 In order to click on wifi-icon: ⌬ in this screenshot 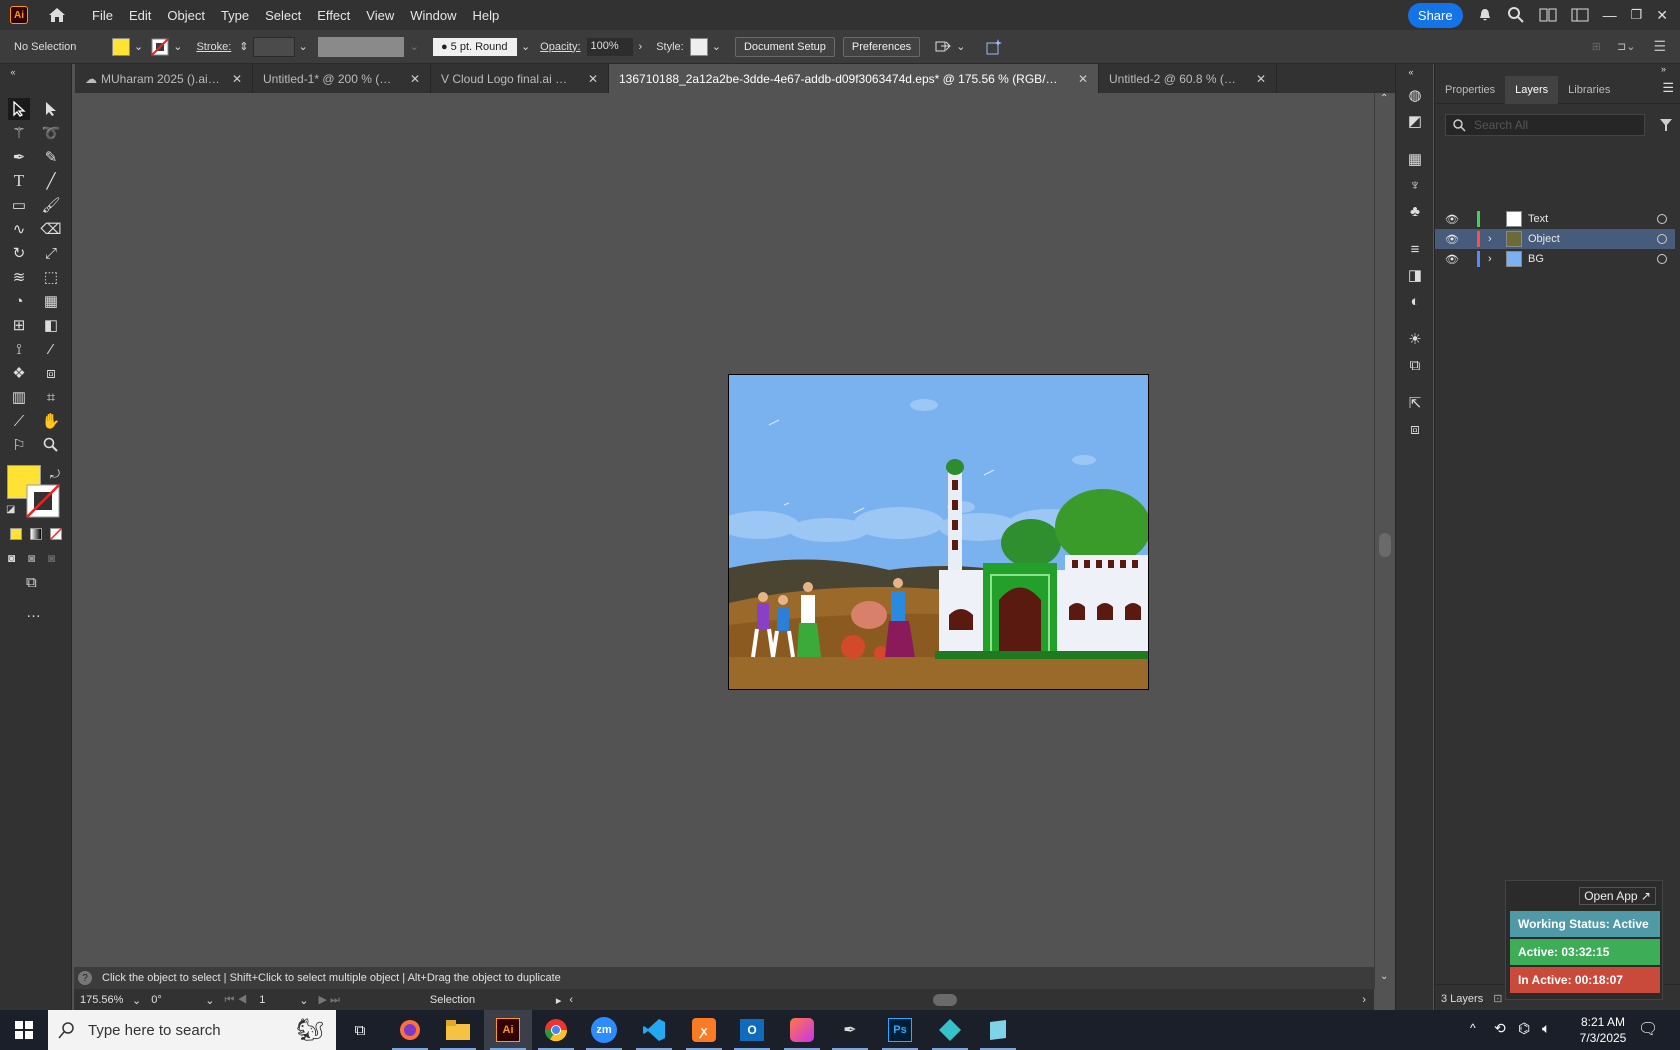, I will do `click(1524, 1028)`.